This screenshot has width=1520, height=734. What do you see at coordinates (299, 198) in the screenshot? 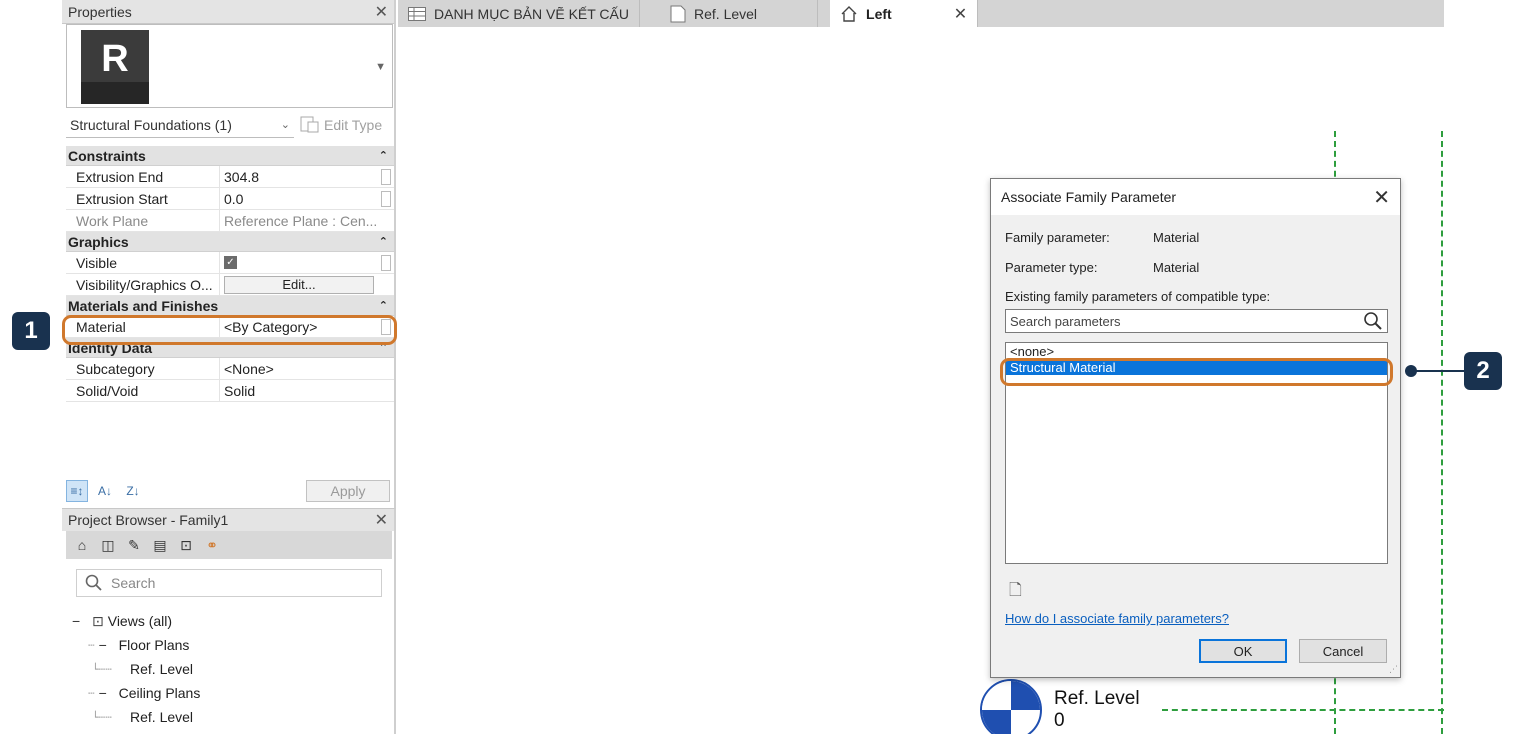
I see `extrusion-start-value: 0.0` at bounding box center [299, 198].